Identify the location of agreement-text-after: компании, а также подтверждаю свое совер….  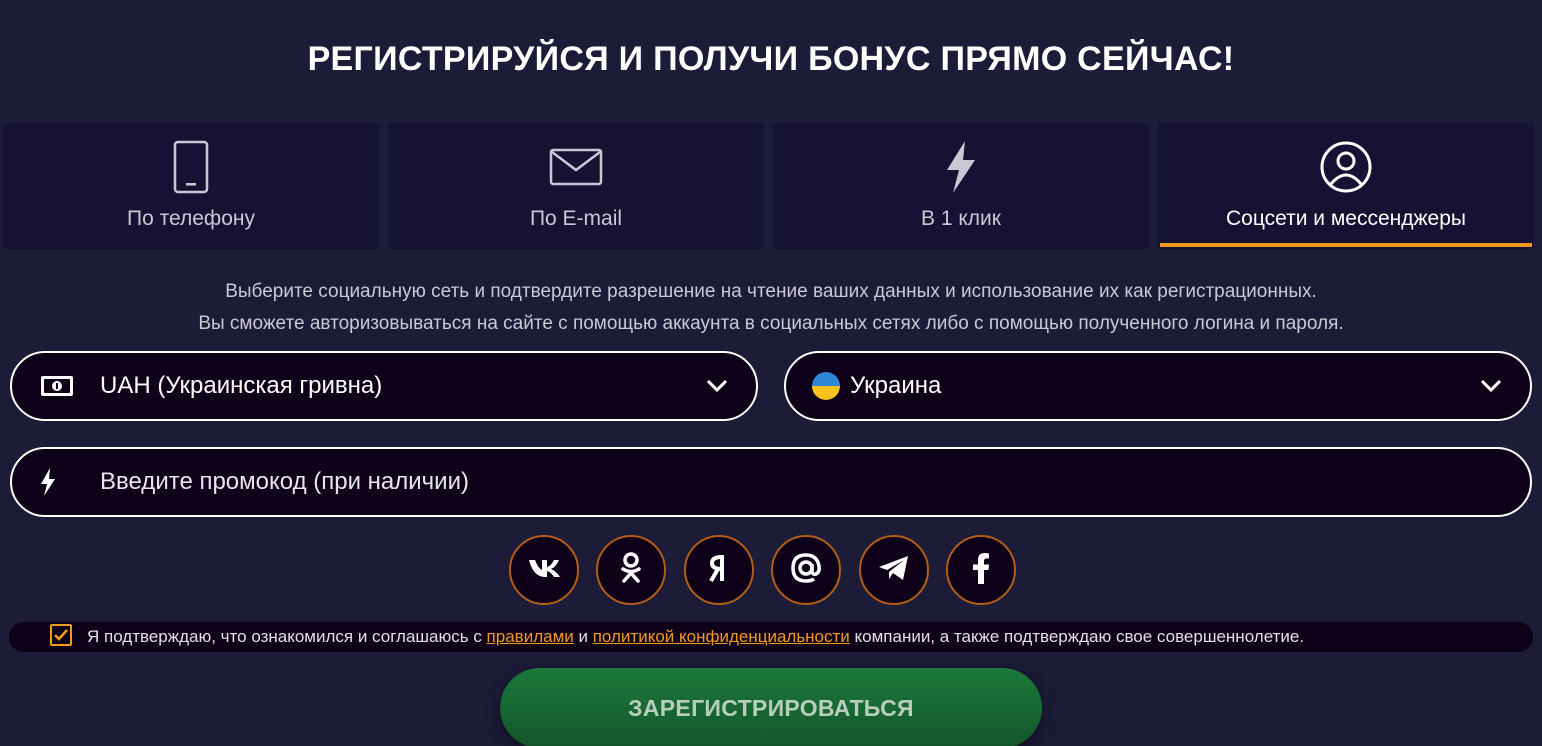
(1077, 636).